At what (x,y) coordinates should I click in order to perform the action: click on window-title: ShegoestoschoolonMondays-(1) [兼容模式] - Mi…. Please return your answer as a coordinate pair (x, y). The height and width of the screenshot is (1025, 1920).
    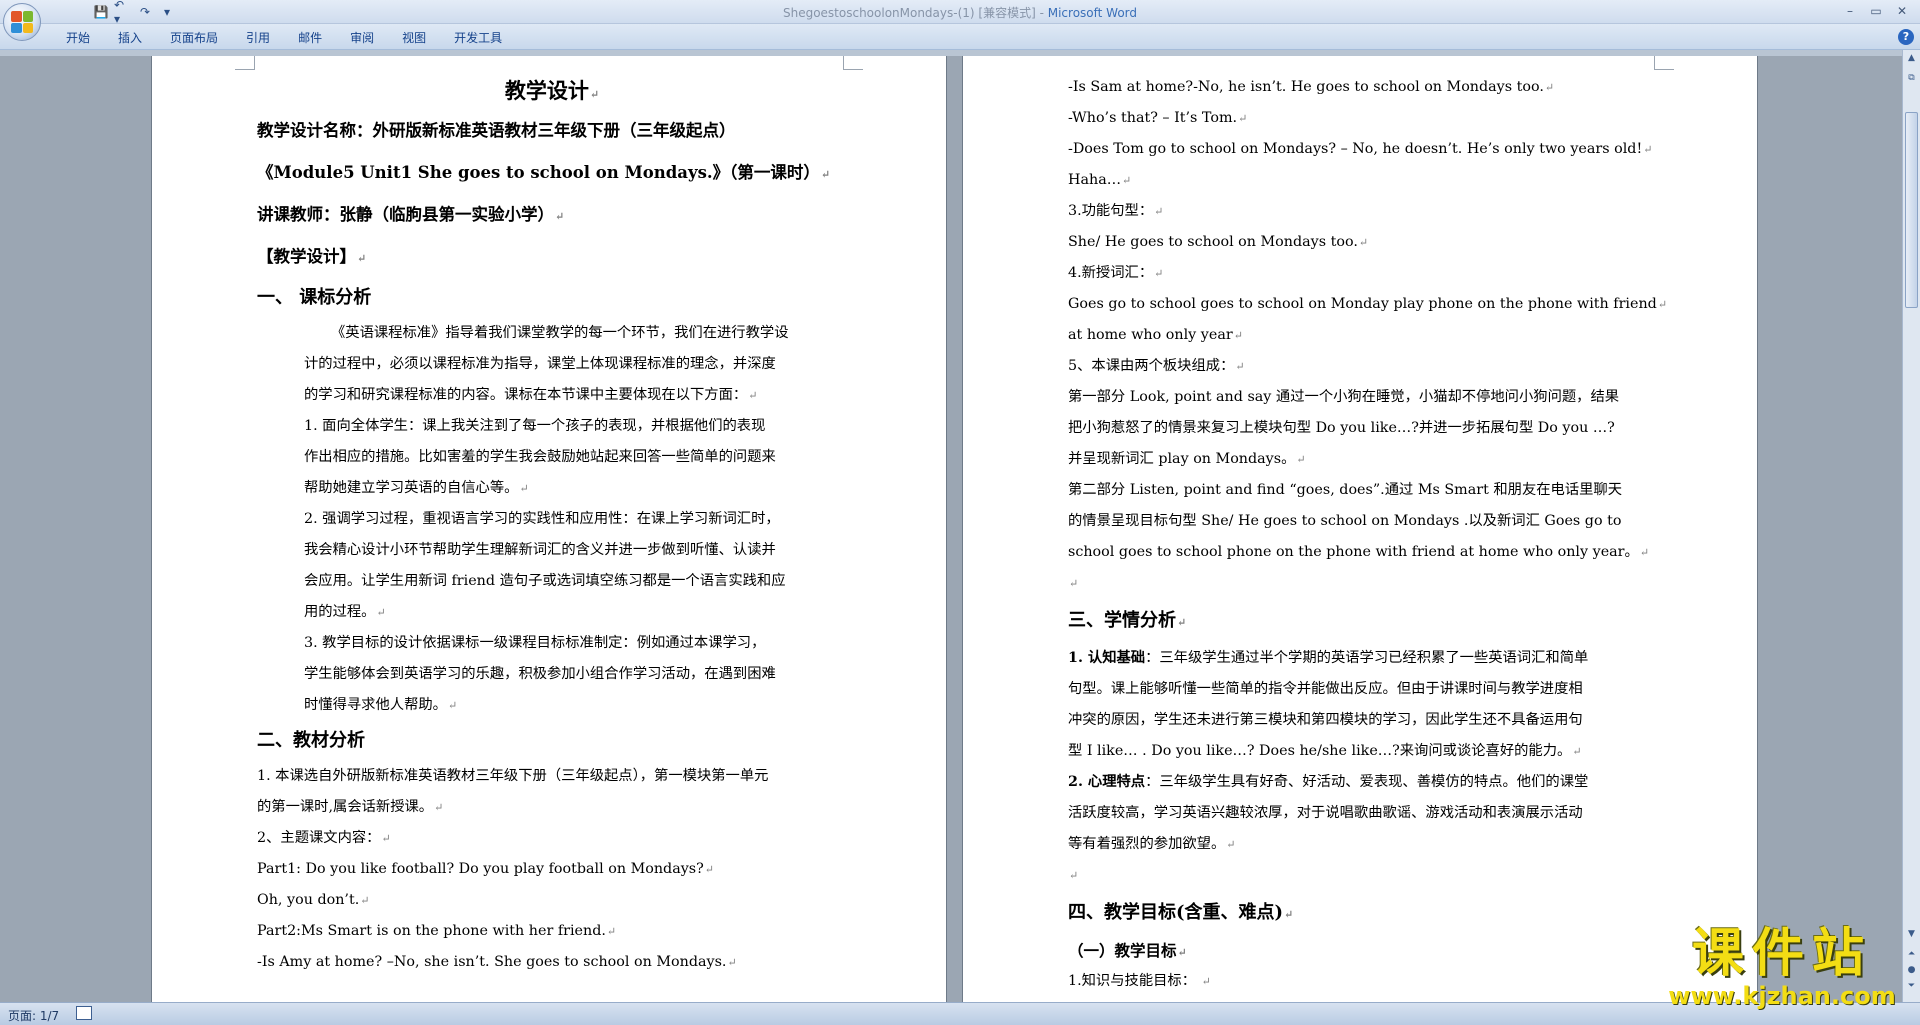
    Looking at the image, I should click on (960, 12).